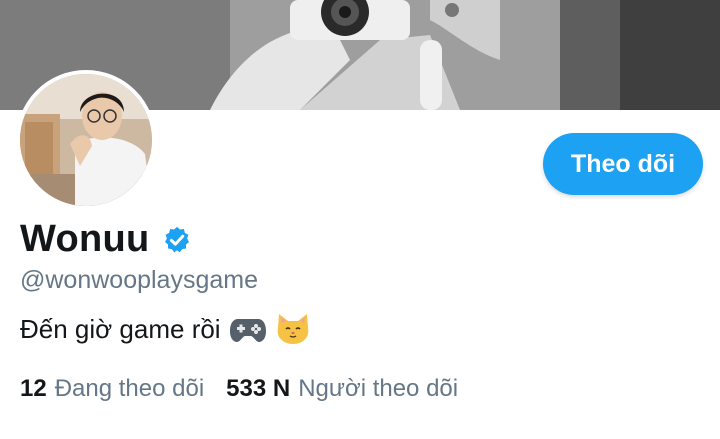 The image size is (720, 439). I want to click on display-name: Wonuu, so click(85, 239).